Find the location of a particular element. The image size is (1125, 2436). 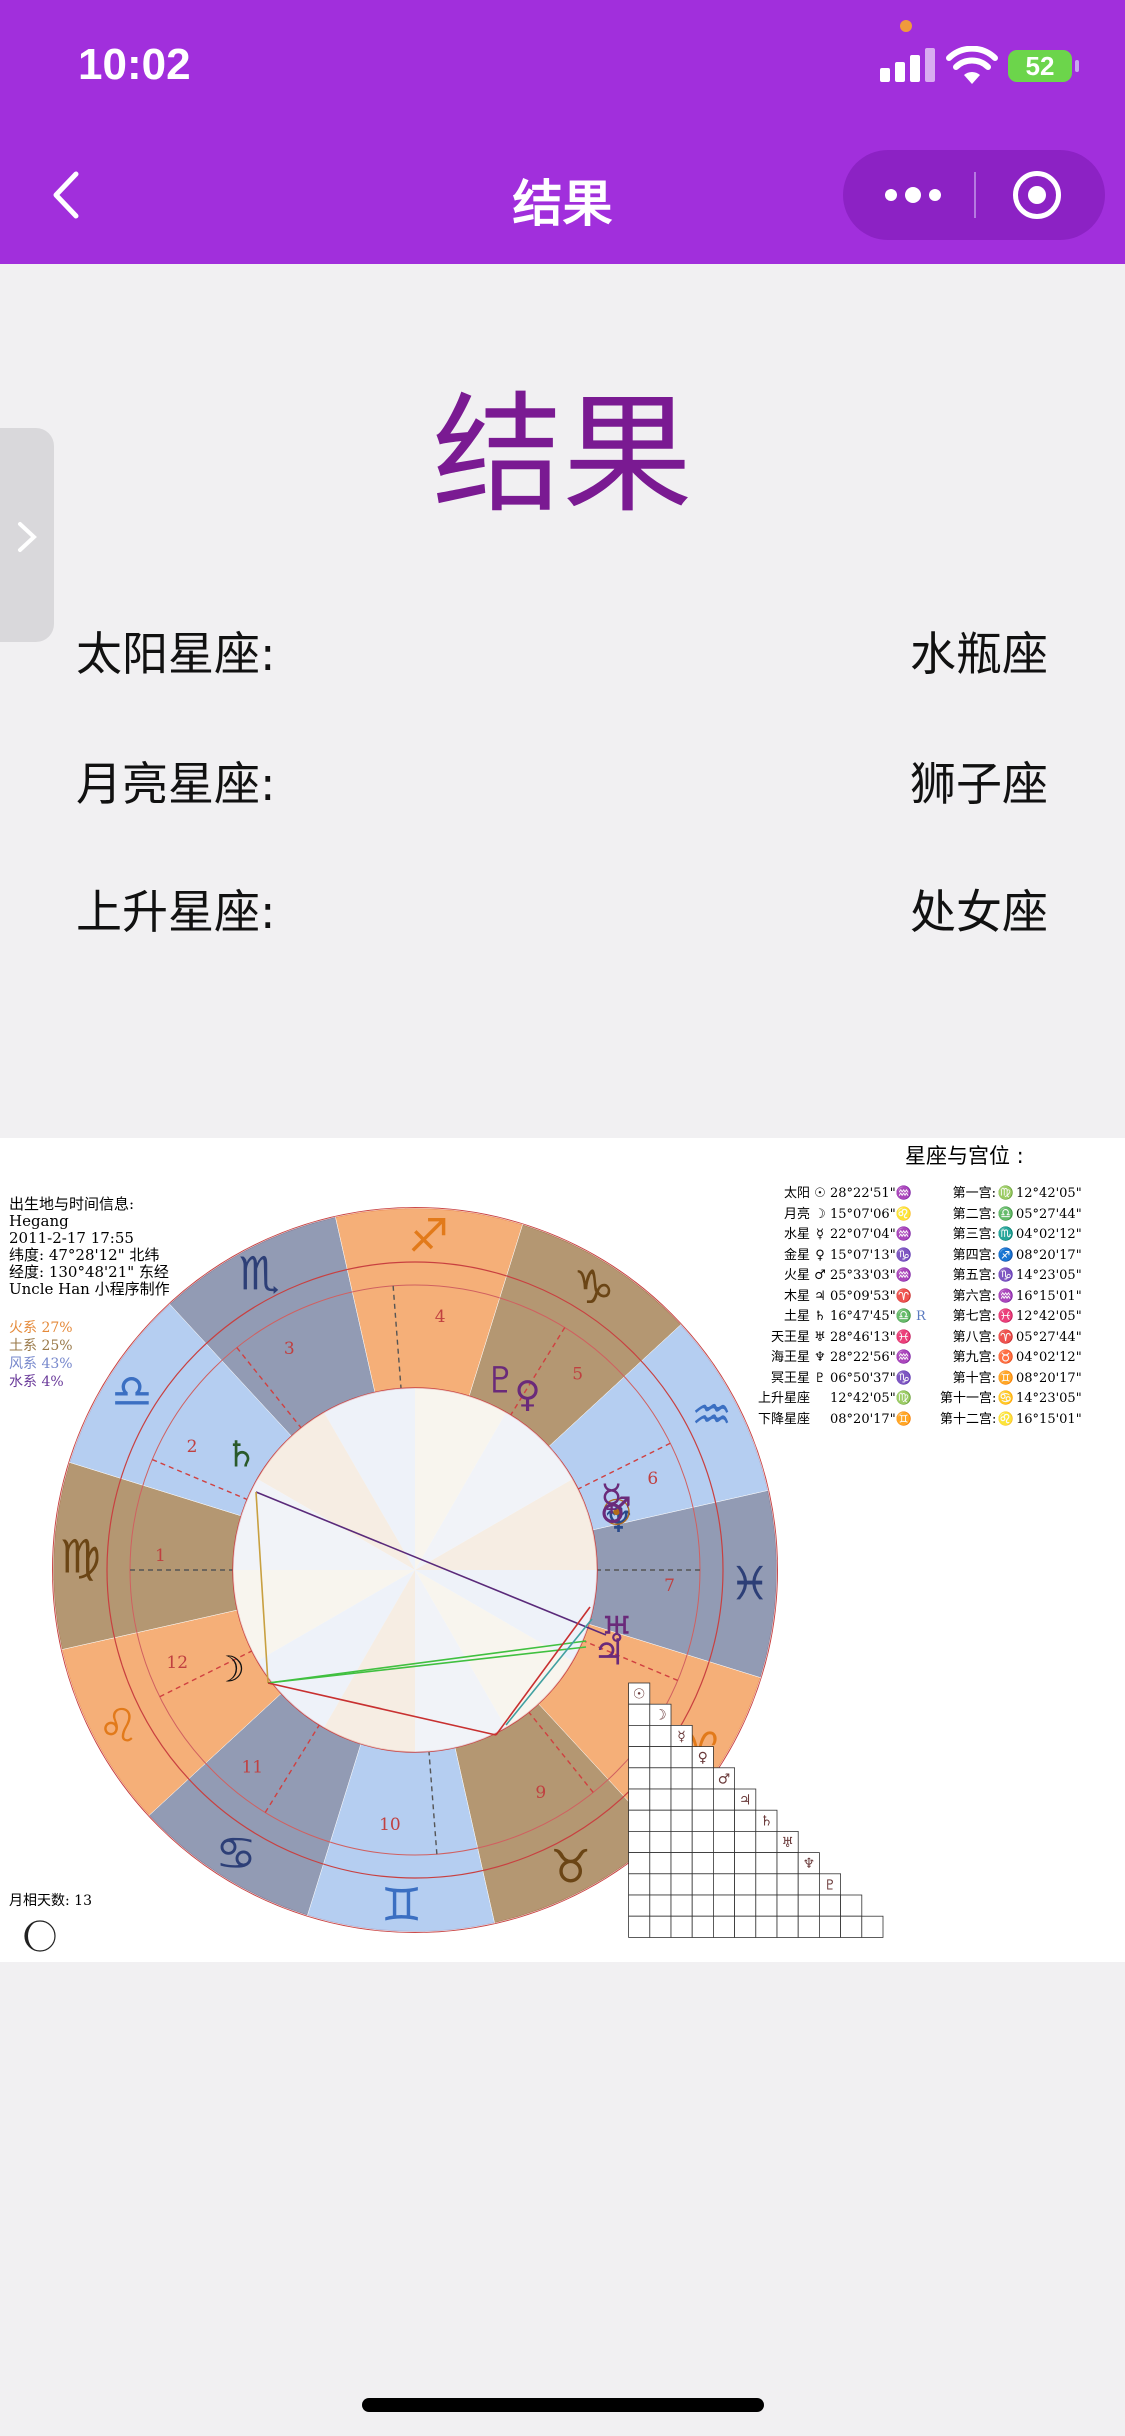

planet-glyph: ☿ is located at coordinates (820, 1234).